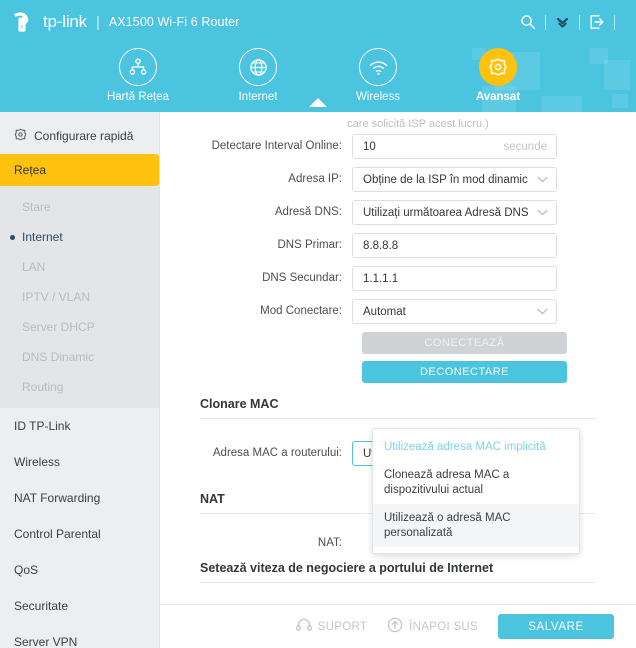 The width and height of the screenshot is (636, 648). What do you see at coordinates (302, 278) in the screenshot?
I see `field-label: DNS Secundar:` at bounding box center [302, 278].